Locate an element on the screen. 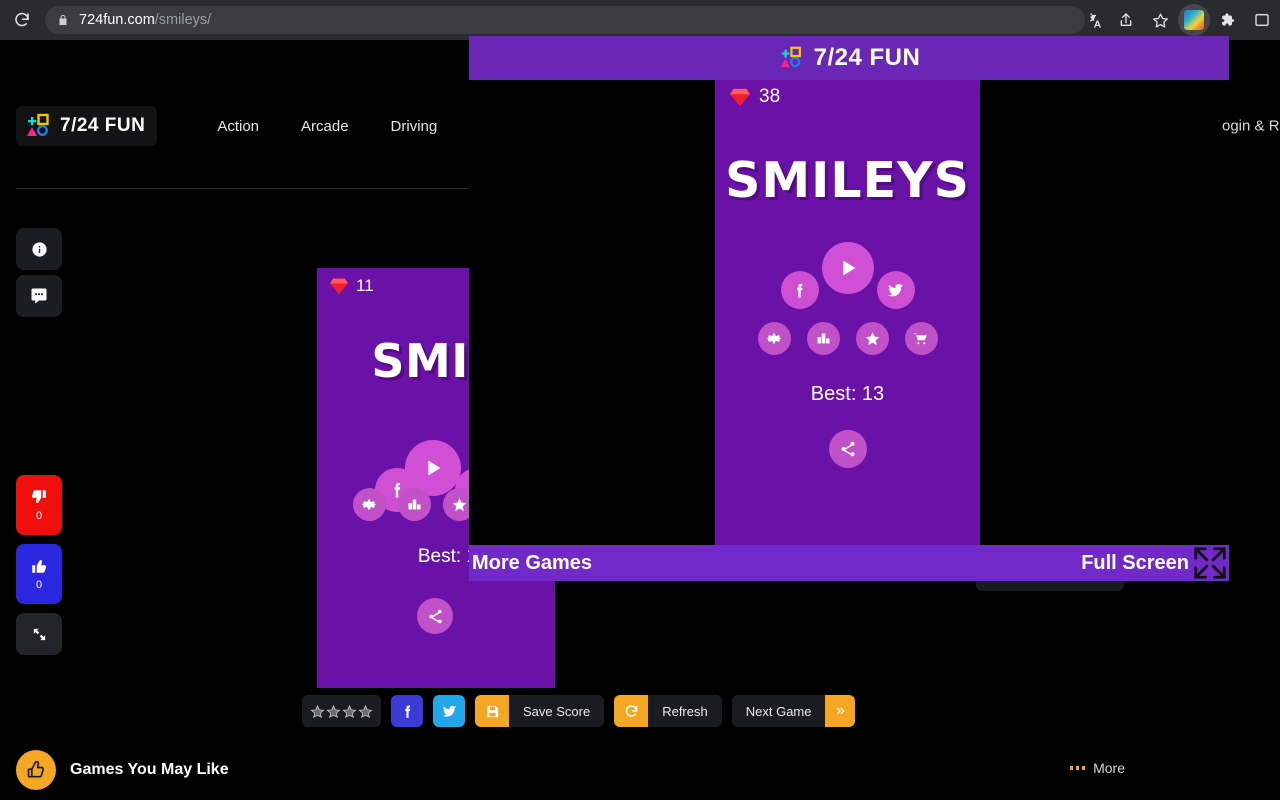 This screenshot has width=1280, height=800. gem-counter: 38 is located at coordinates (847, 94).